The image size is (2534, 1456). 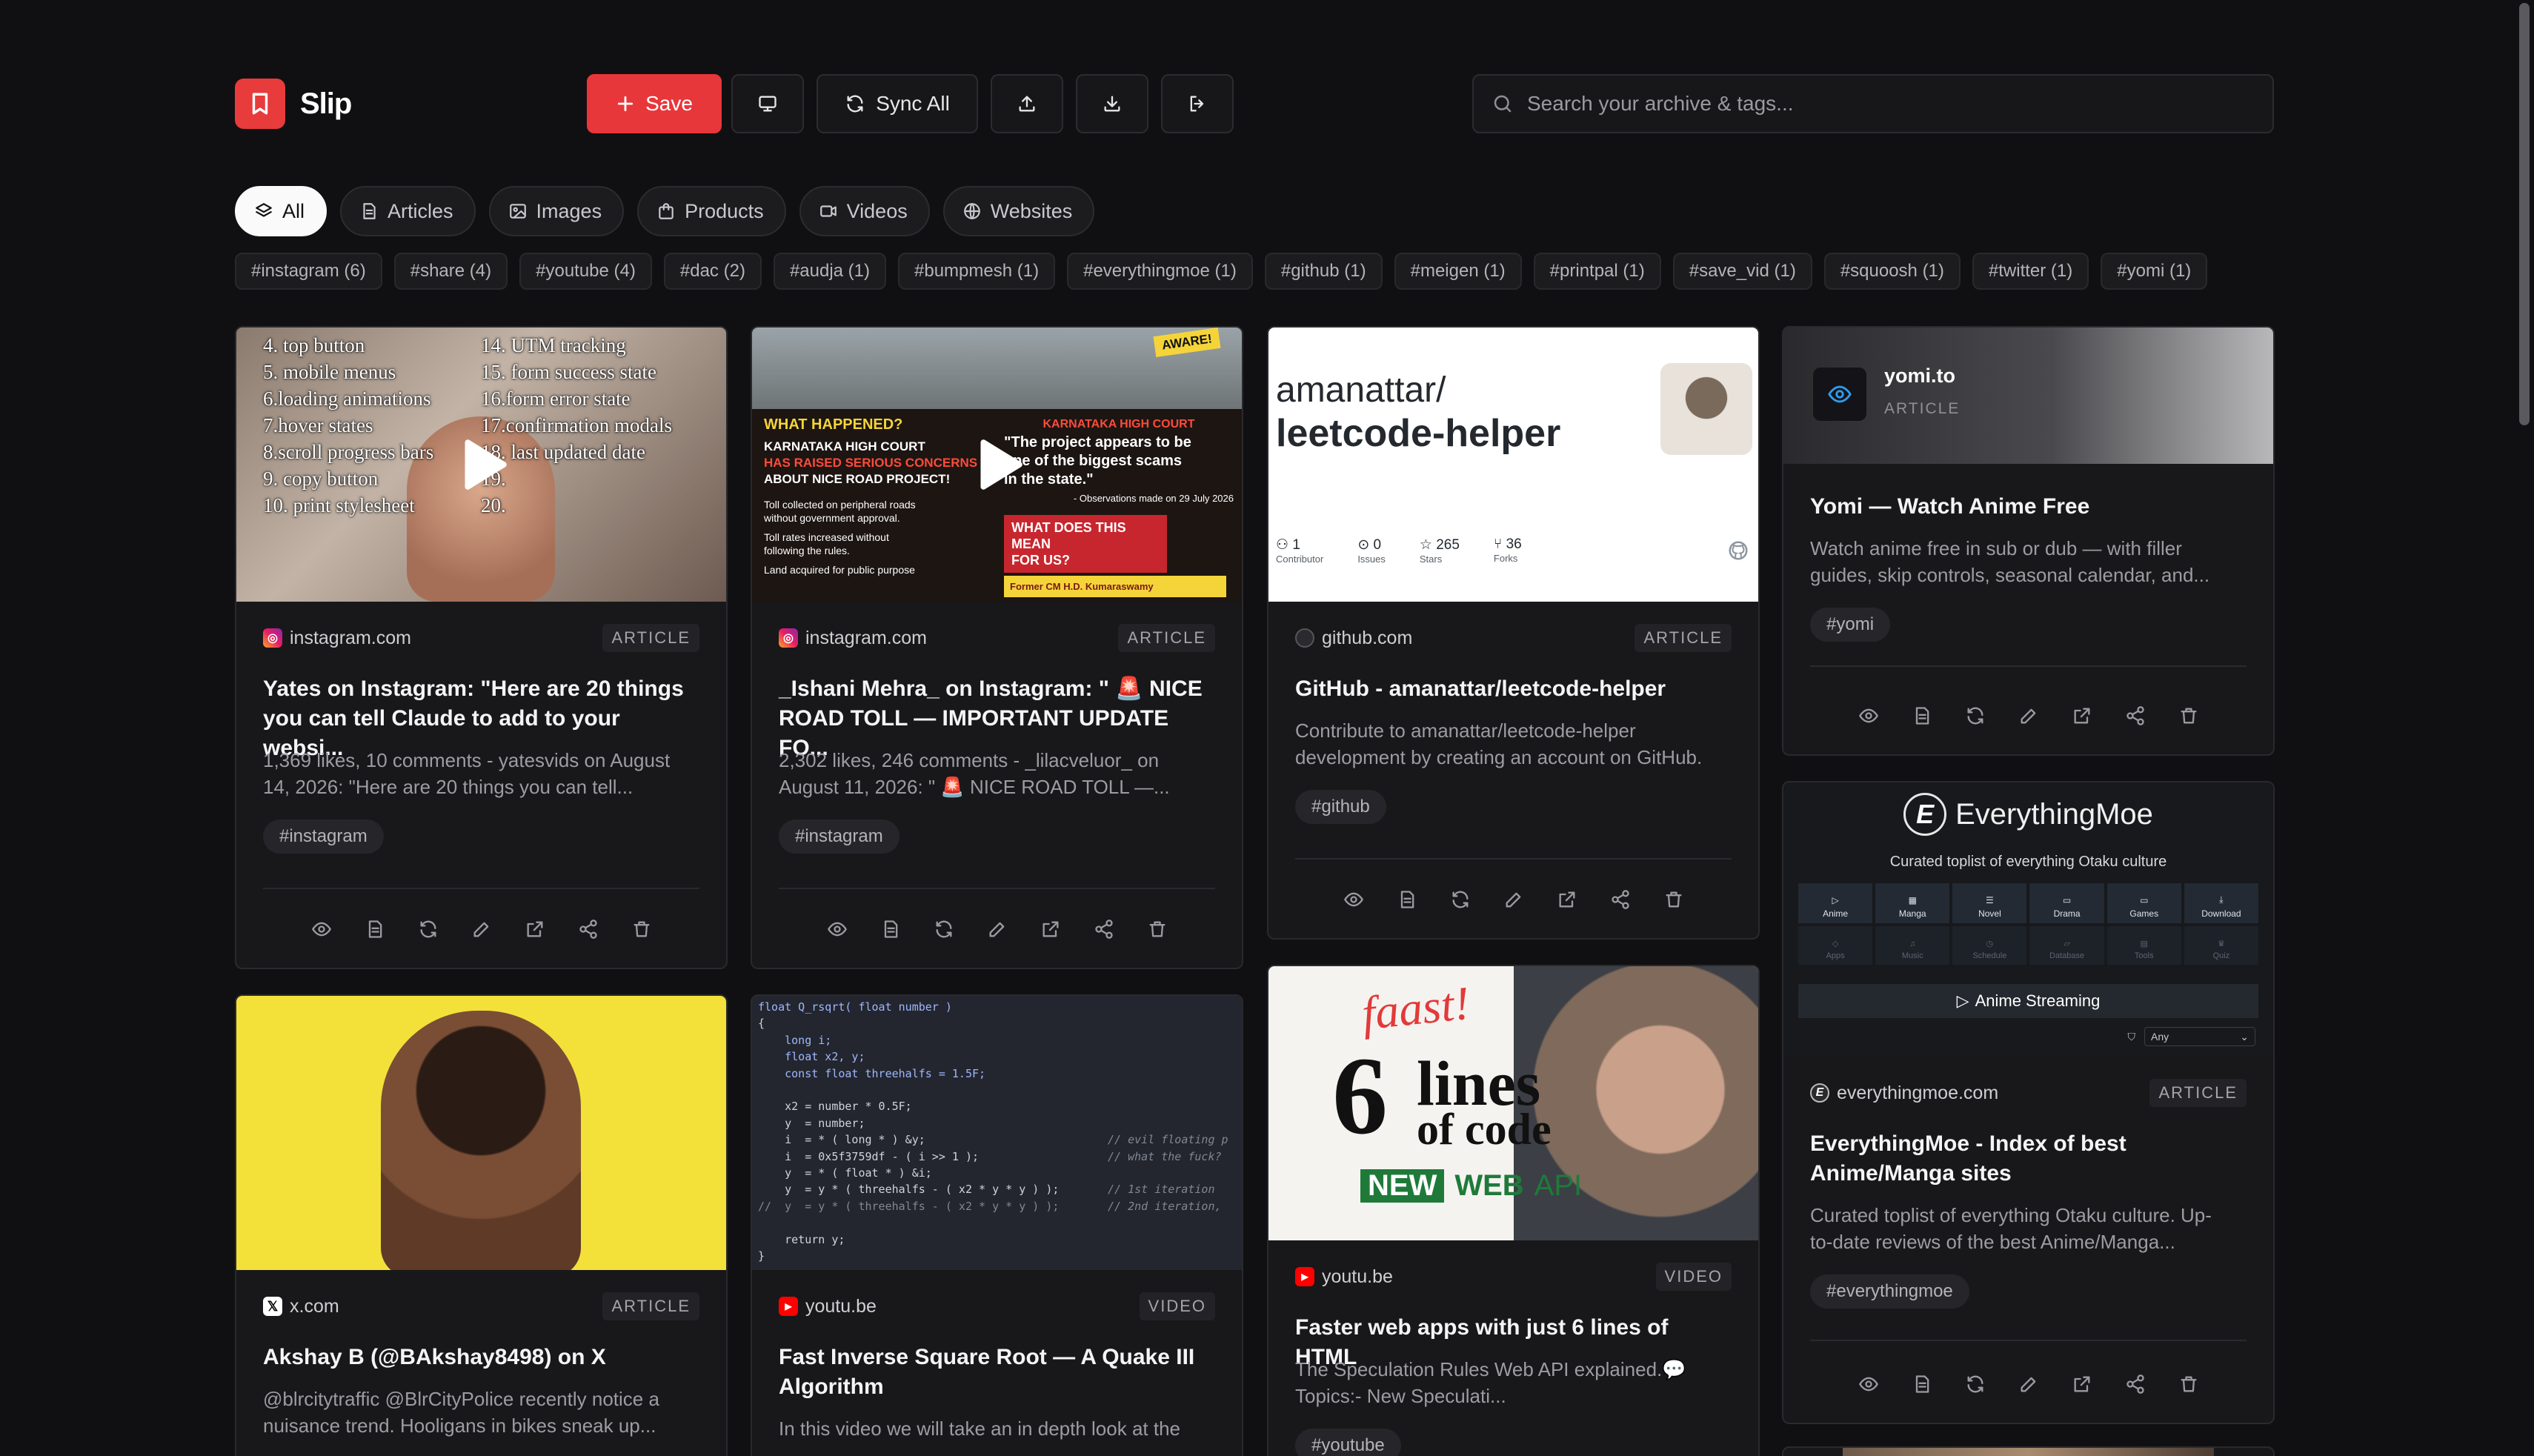 I want to click on card-tag: #youtube, so click(x=1348, y=1442).